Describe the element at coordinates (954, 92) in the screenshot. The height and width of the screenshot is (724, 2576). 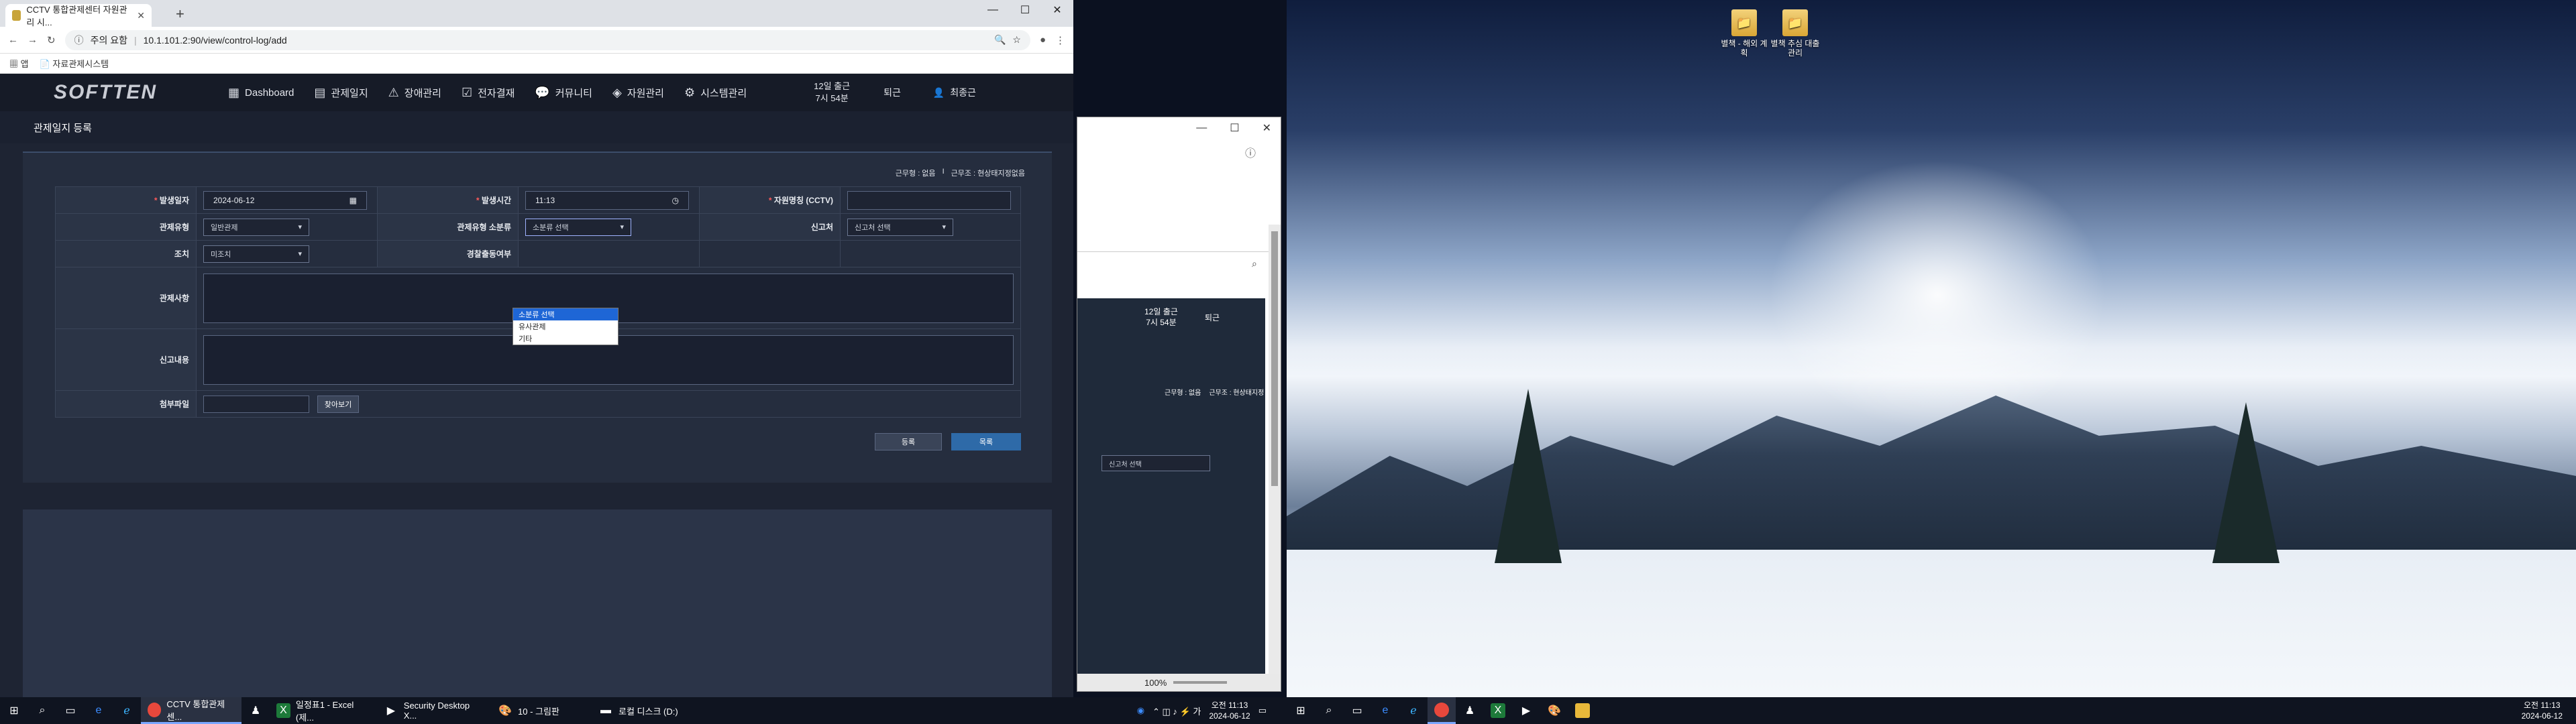
I see `user-menu: 👤 최종근` at that location.